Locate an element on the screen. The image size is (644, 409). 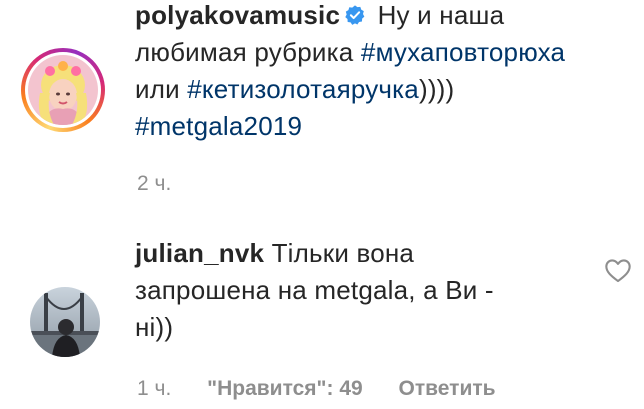
caption-line-3: или #кетизолотаяручка)))) is located at coordinates (385, 89).